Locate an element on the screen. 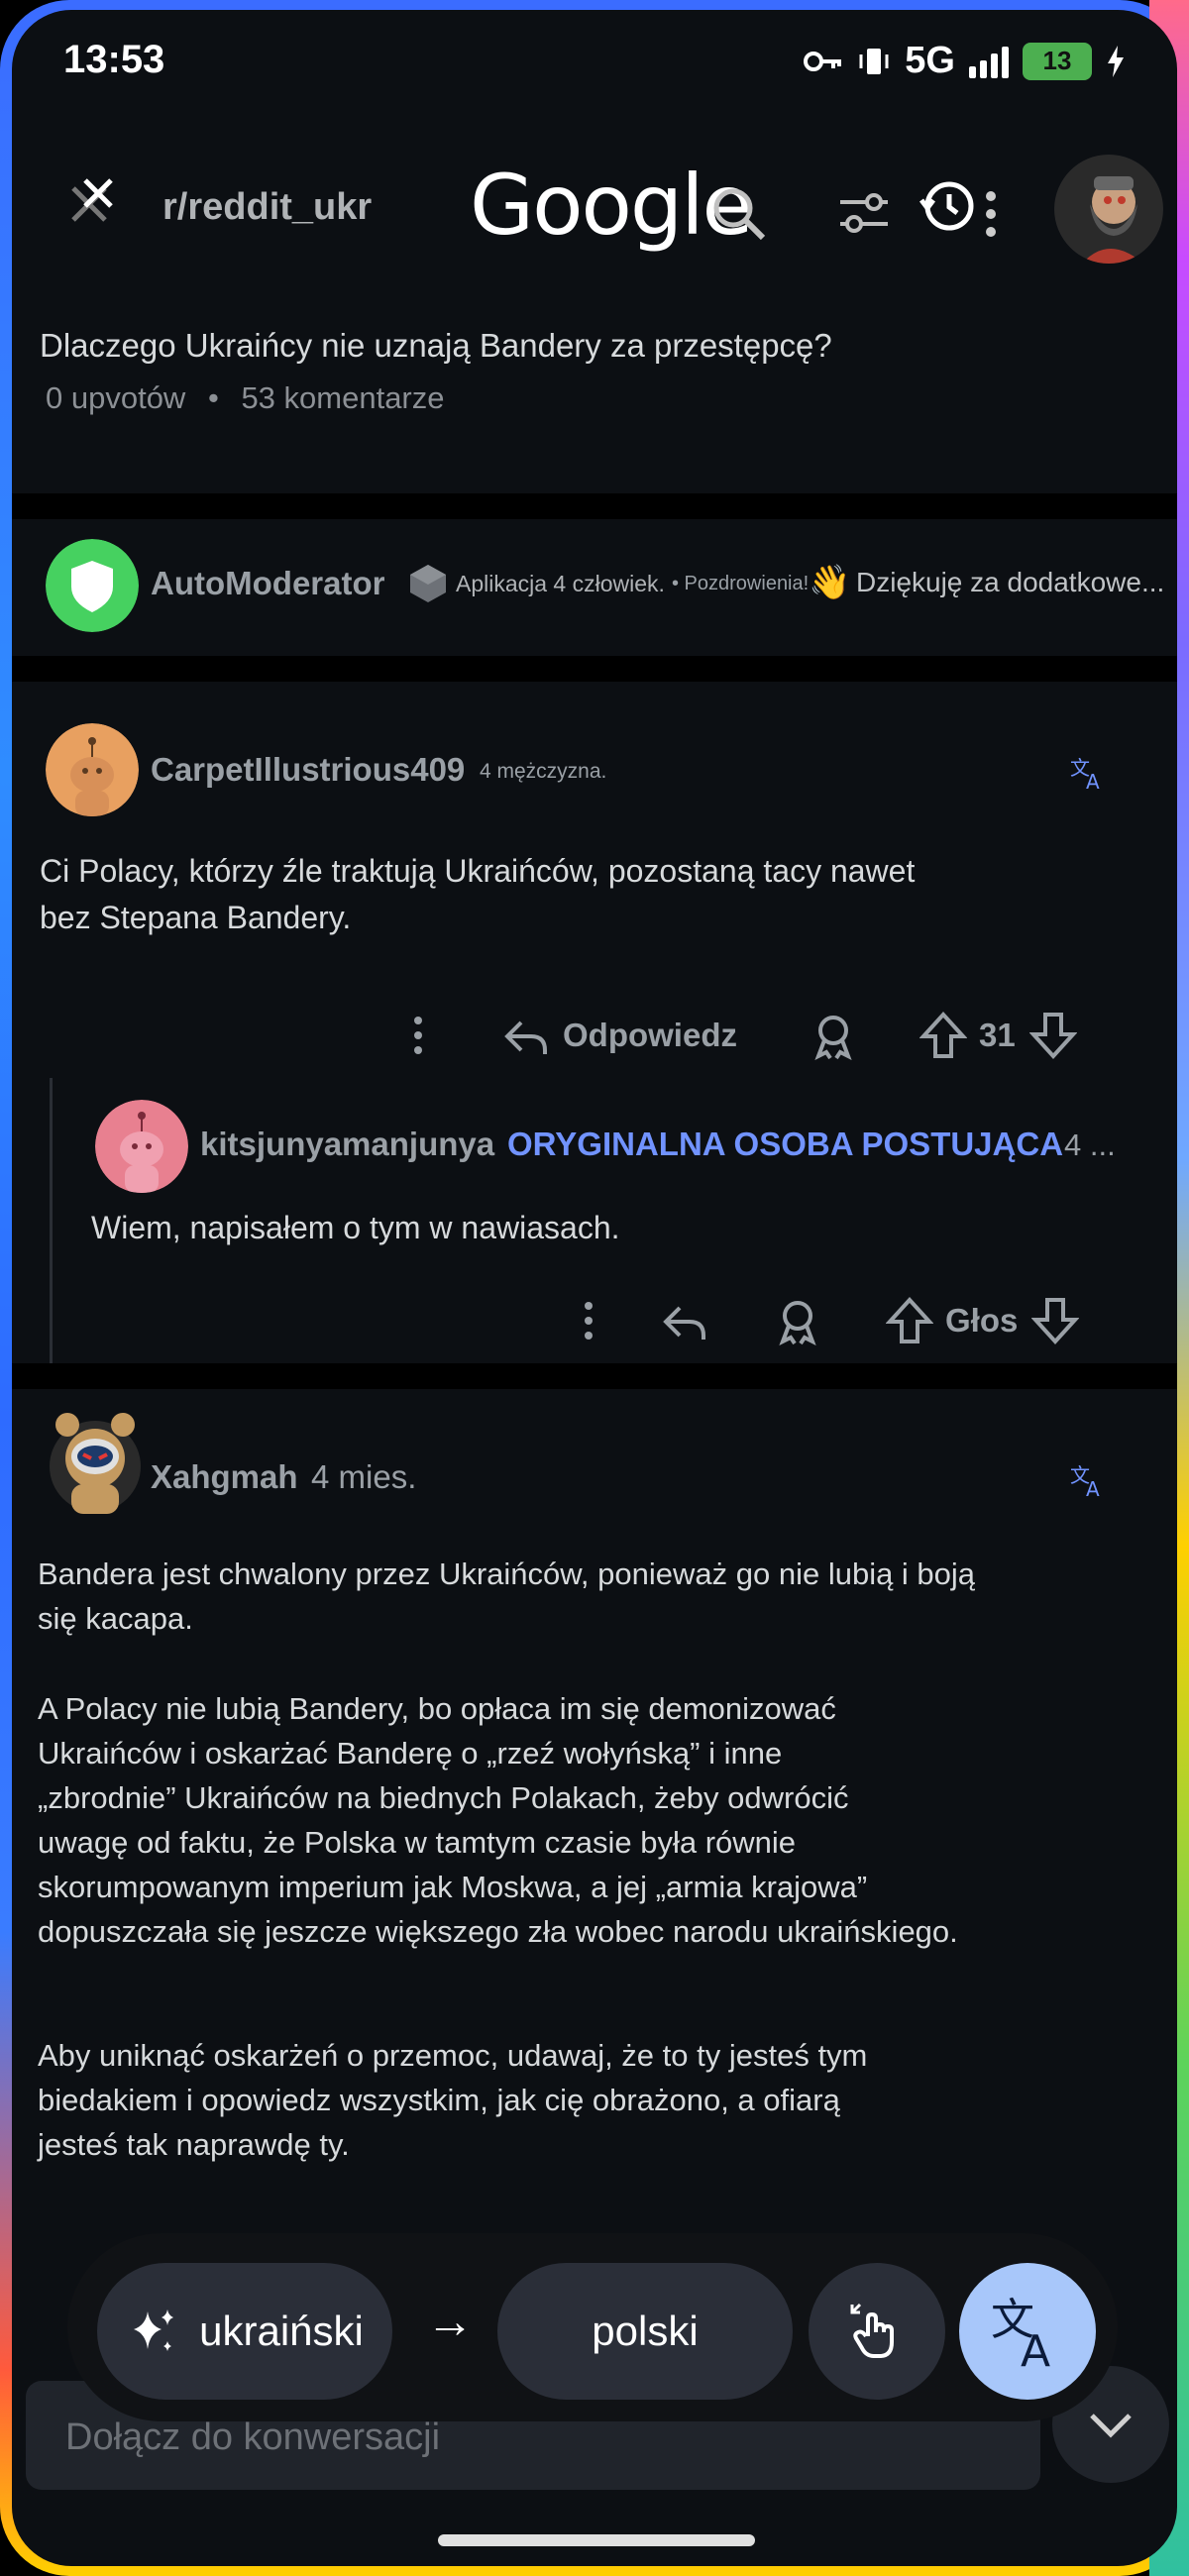  reply-body: Wiem, napisałem o tym w nawiasach. is located at coordinates (356, 1227).